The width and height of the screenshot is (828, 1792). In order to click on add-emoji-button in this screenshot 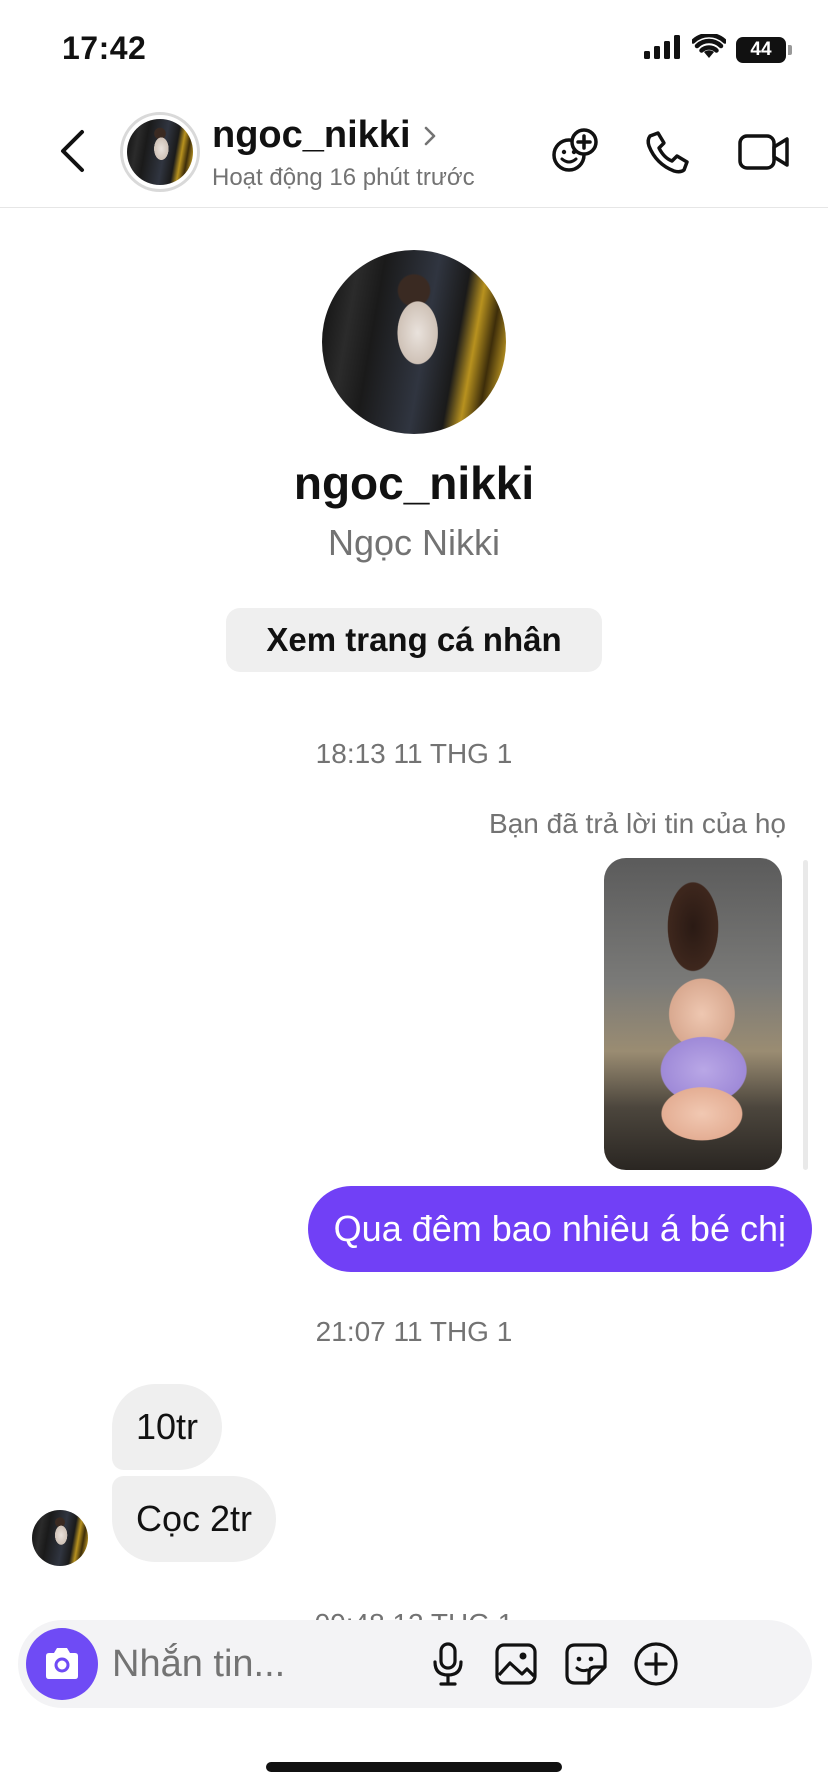, I will do `click(574, 152)`.